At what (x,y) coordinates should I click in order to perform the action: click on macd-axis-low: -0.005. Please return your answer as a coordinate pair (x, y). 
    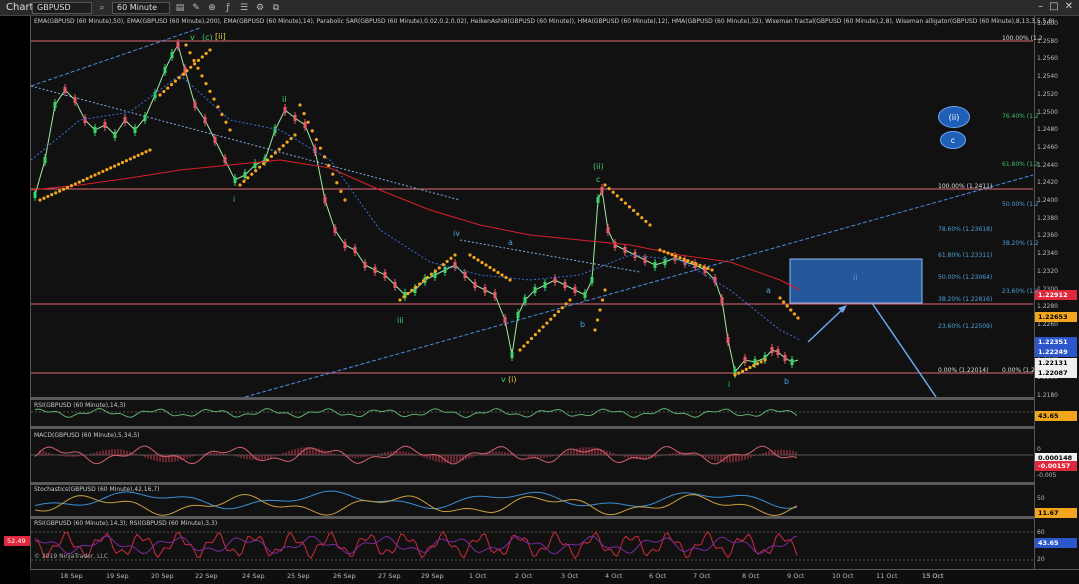
    Looking at the image, I should click on (1047, 475).